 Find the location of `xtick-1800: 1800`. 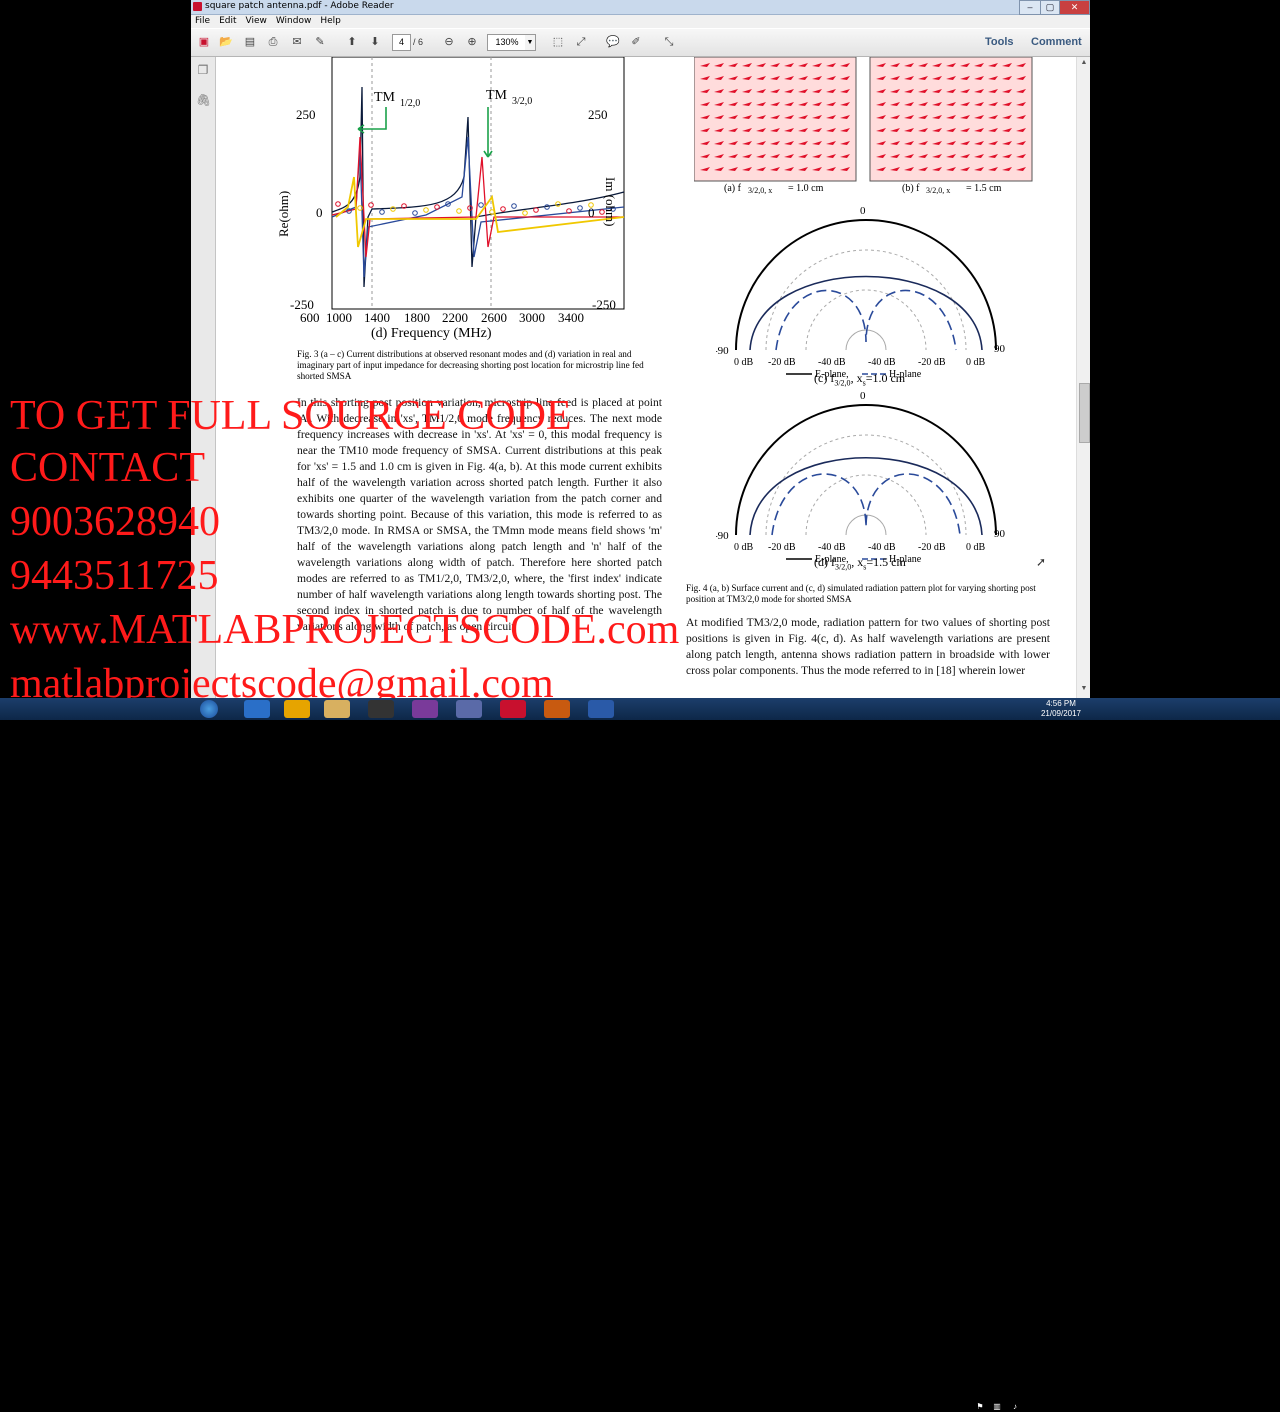

xtick-1800: 1800 is located at coordinates (417, 317).